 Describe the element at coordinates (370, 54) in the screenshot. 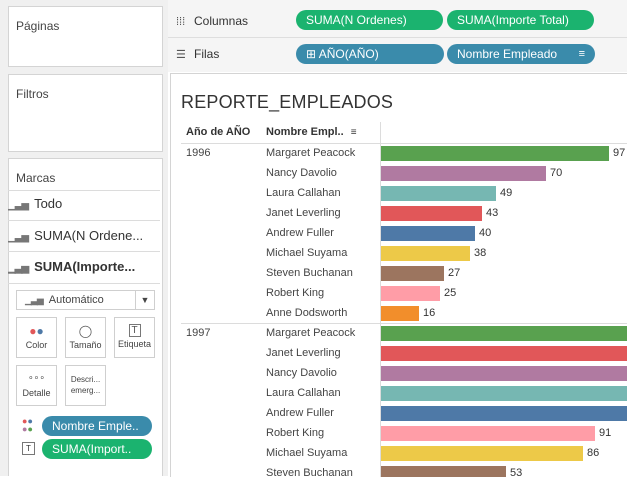

I see `row-pill-year: ⊞ AÑO(AÑO)` at that location.